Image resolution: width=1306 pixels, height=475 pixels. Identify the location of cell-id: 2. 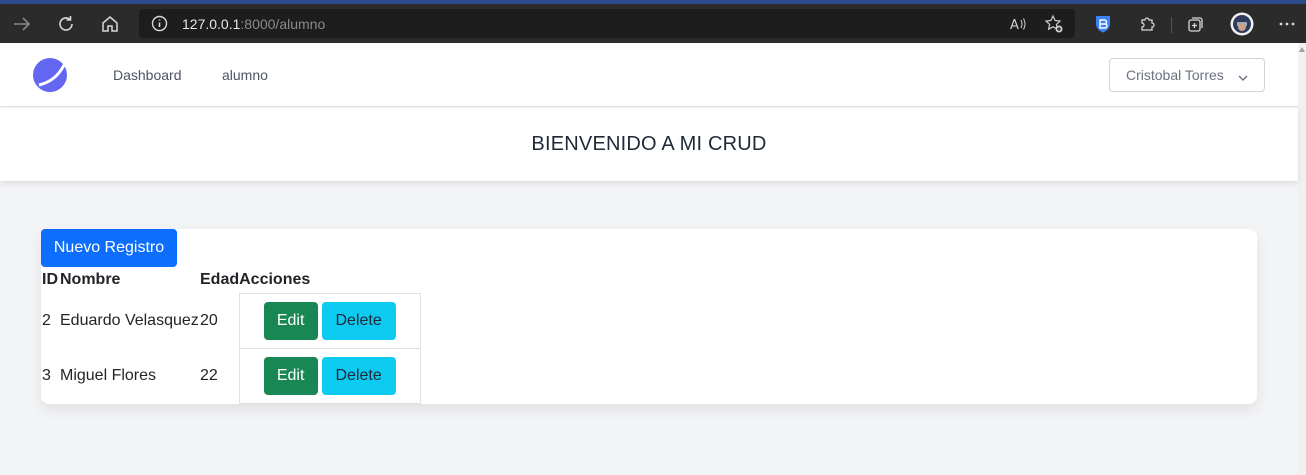
(46, 320).